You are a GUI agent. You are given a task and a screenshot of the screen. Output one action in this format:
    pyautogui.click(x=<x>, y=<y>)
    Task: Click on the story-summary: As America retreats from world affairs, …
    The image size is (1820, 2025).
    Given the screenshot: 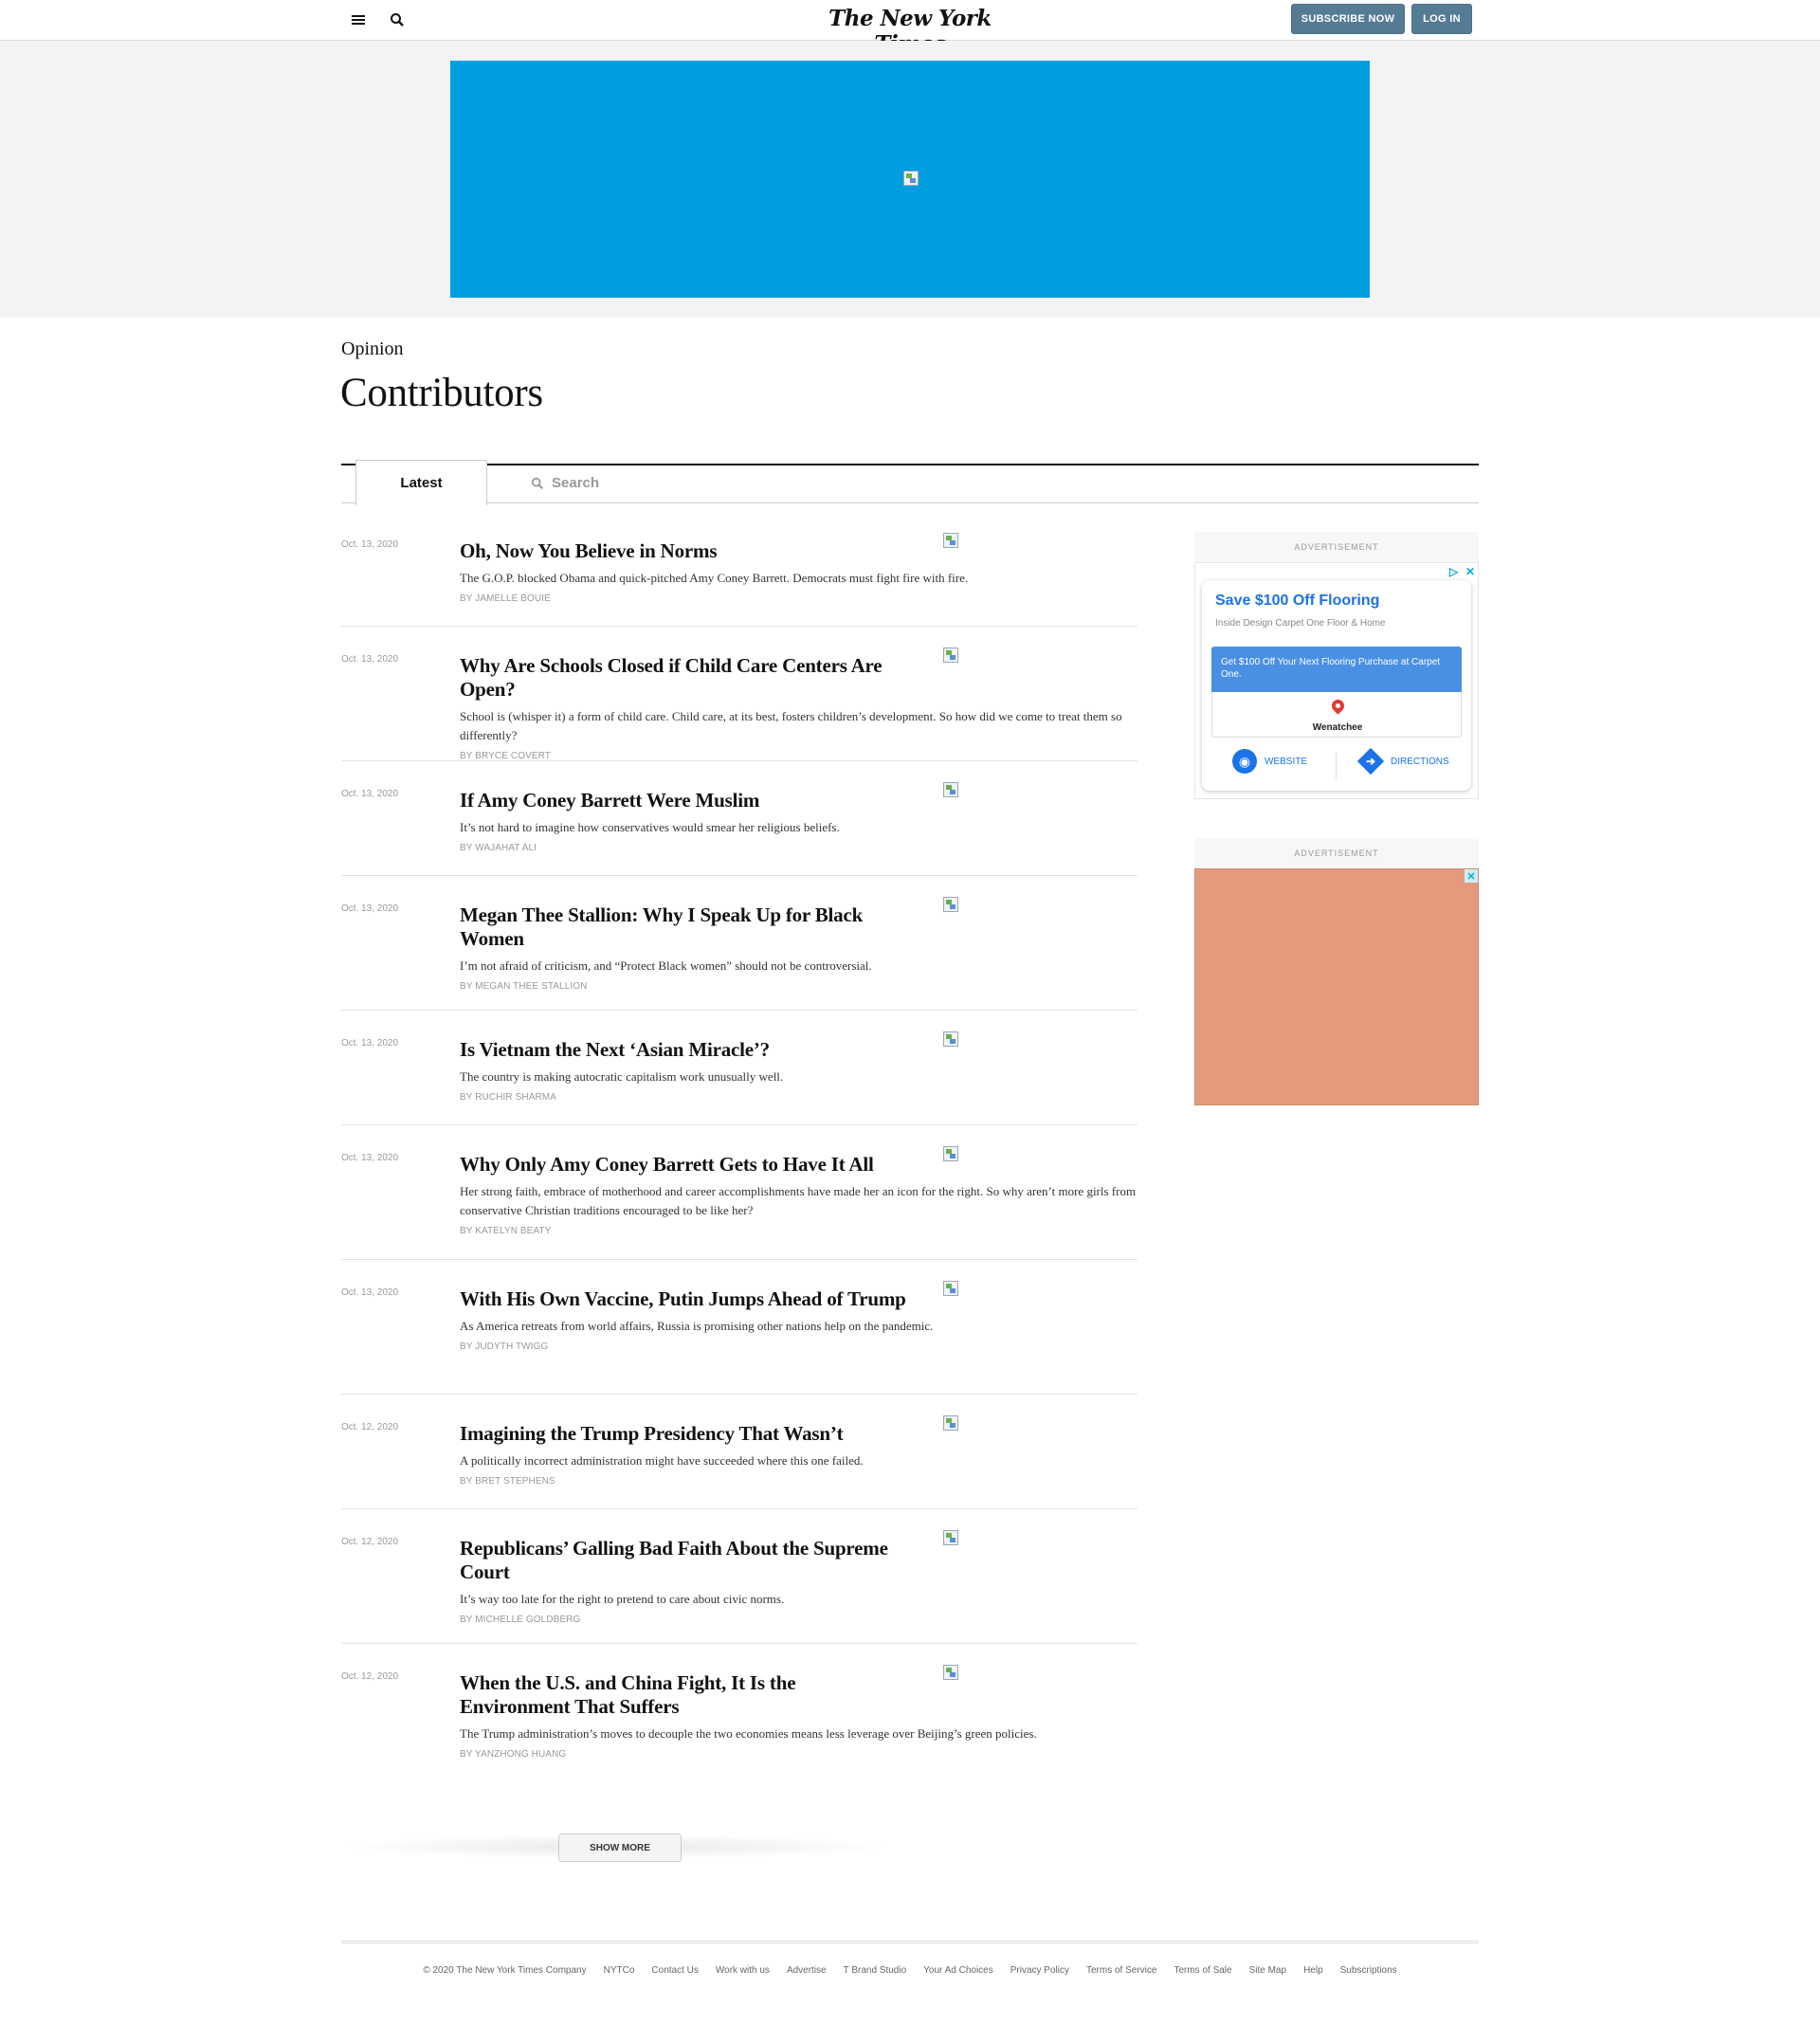 What is the action you would take?
    pyautogui.click(x=697, y=1326)
    